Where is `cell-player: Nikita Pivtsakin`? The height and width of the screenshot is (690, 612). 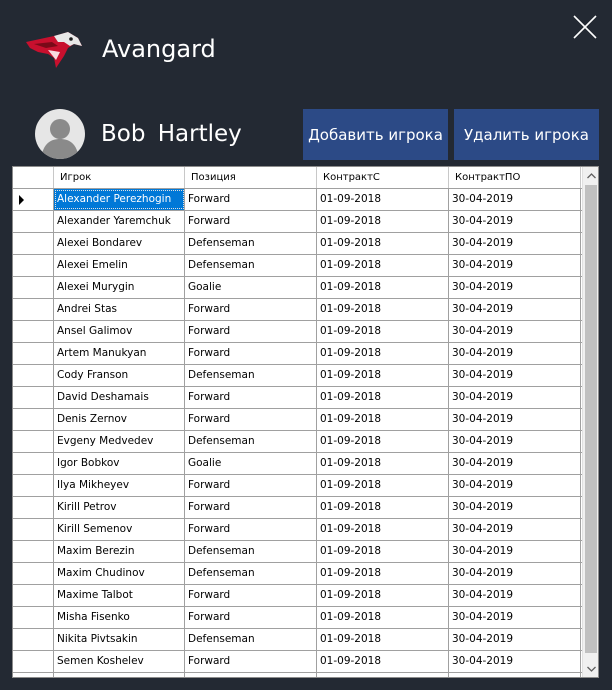 cell-player: Nikita Pivtsakin is located at coordinates (119, 639).